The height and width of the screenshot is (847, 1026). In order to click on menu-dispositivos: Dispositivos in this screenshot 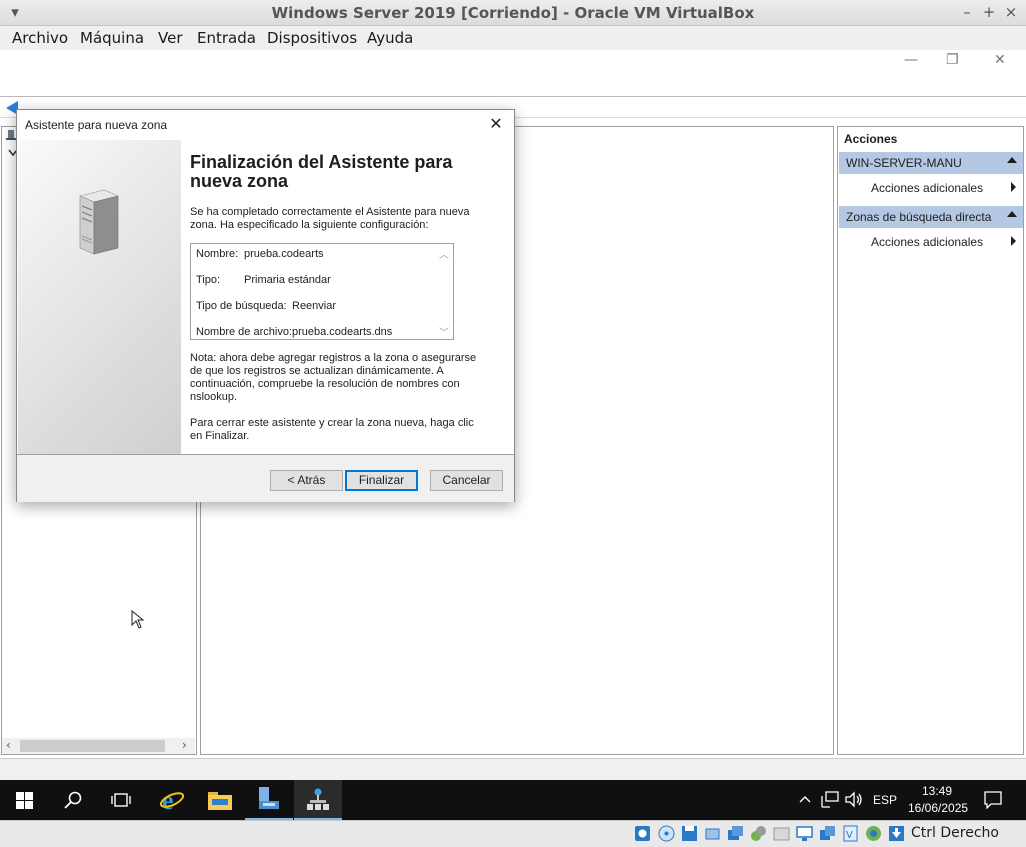, I will do `click(312, 38)`.